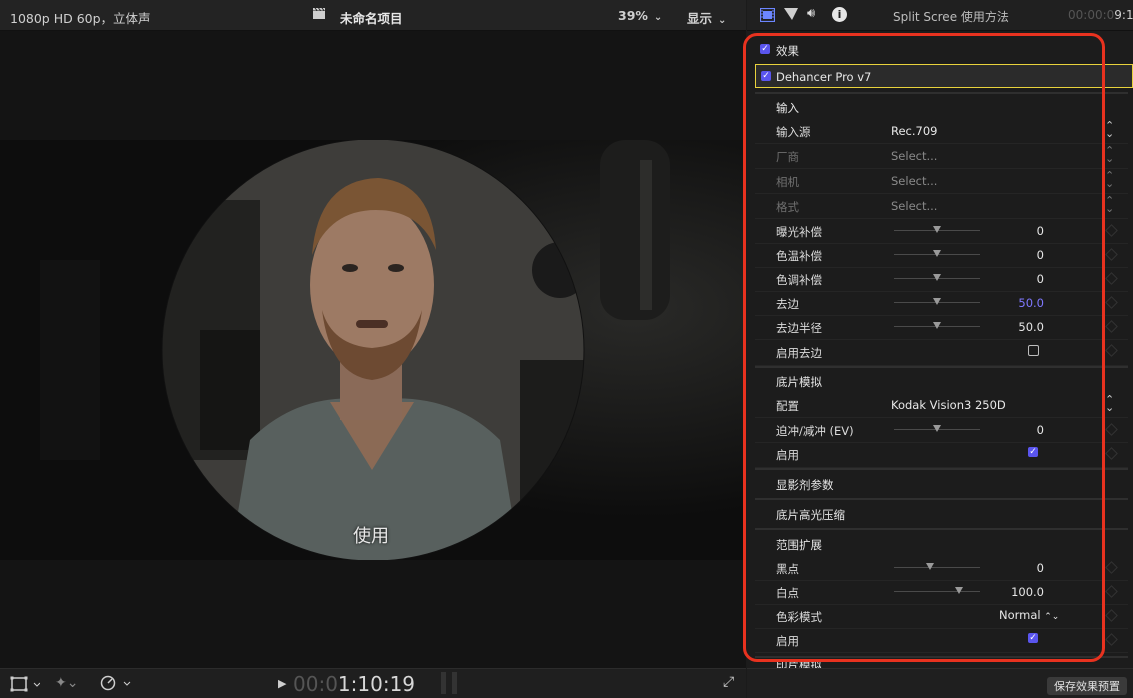 Image resolution: width=1133 pixels, height=698 pixels. Describe the element at coordinates (728, 682) in the screenshot. I see `fullscreen-icon: ⤢` at that location.